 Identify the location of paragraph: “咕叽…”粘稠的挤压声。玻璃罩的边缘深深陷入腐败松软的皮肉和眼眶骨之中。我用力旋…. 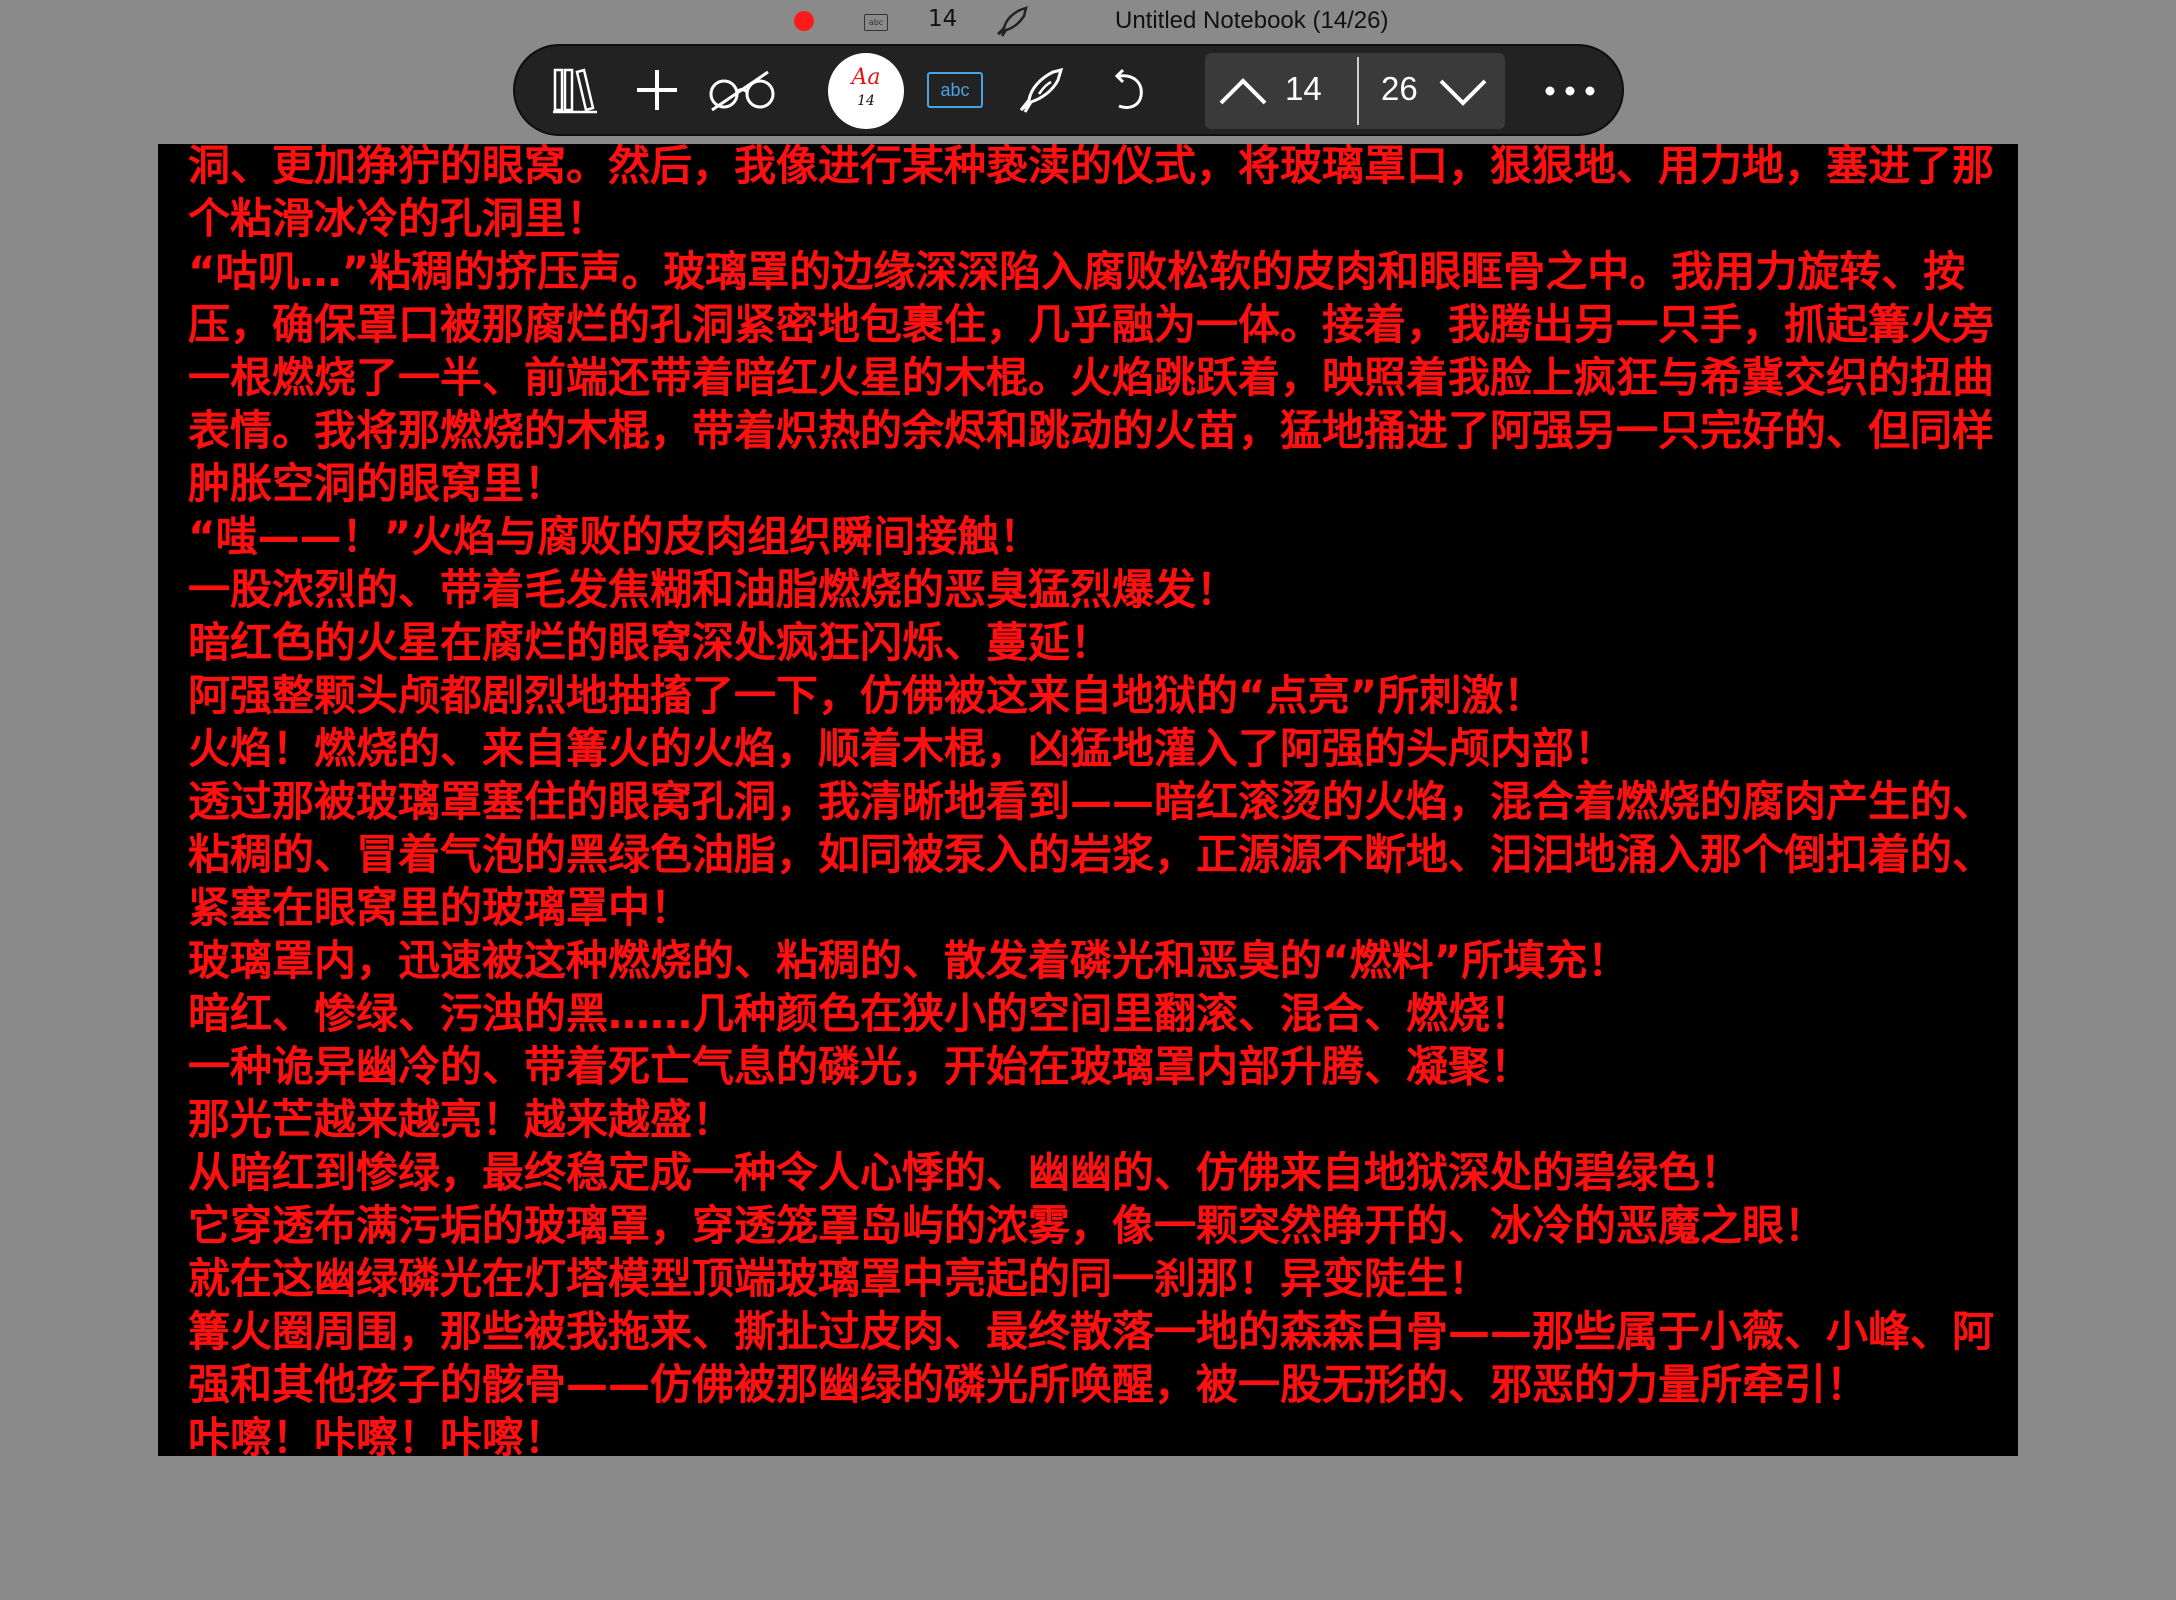
(1091, 377).